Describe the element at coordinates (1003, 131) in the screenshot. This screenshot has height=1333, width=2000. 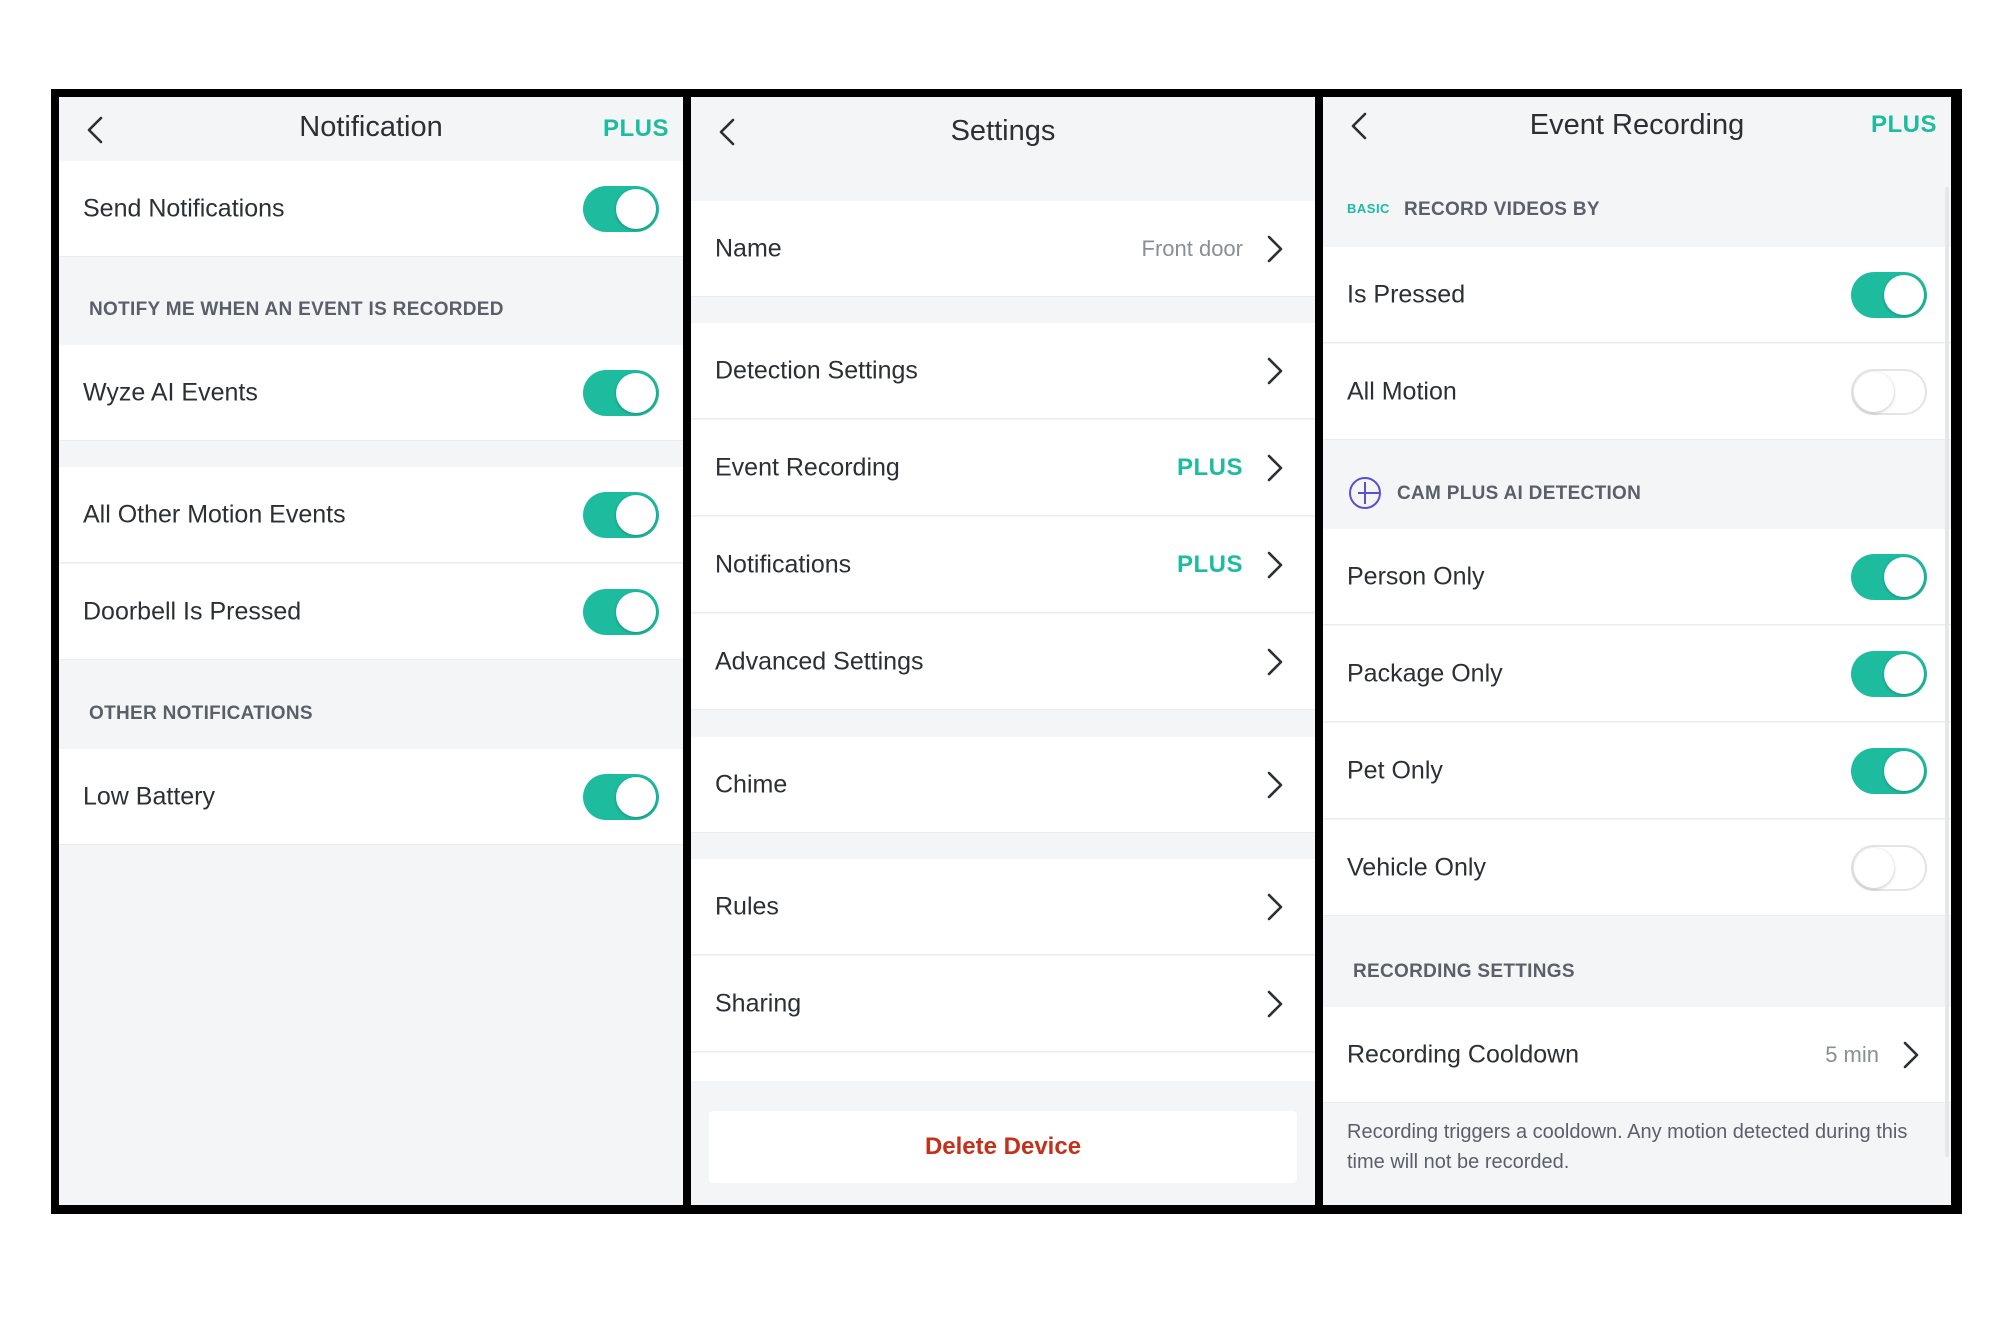
I see `page-title: Settings` at that location.